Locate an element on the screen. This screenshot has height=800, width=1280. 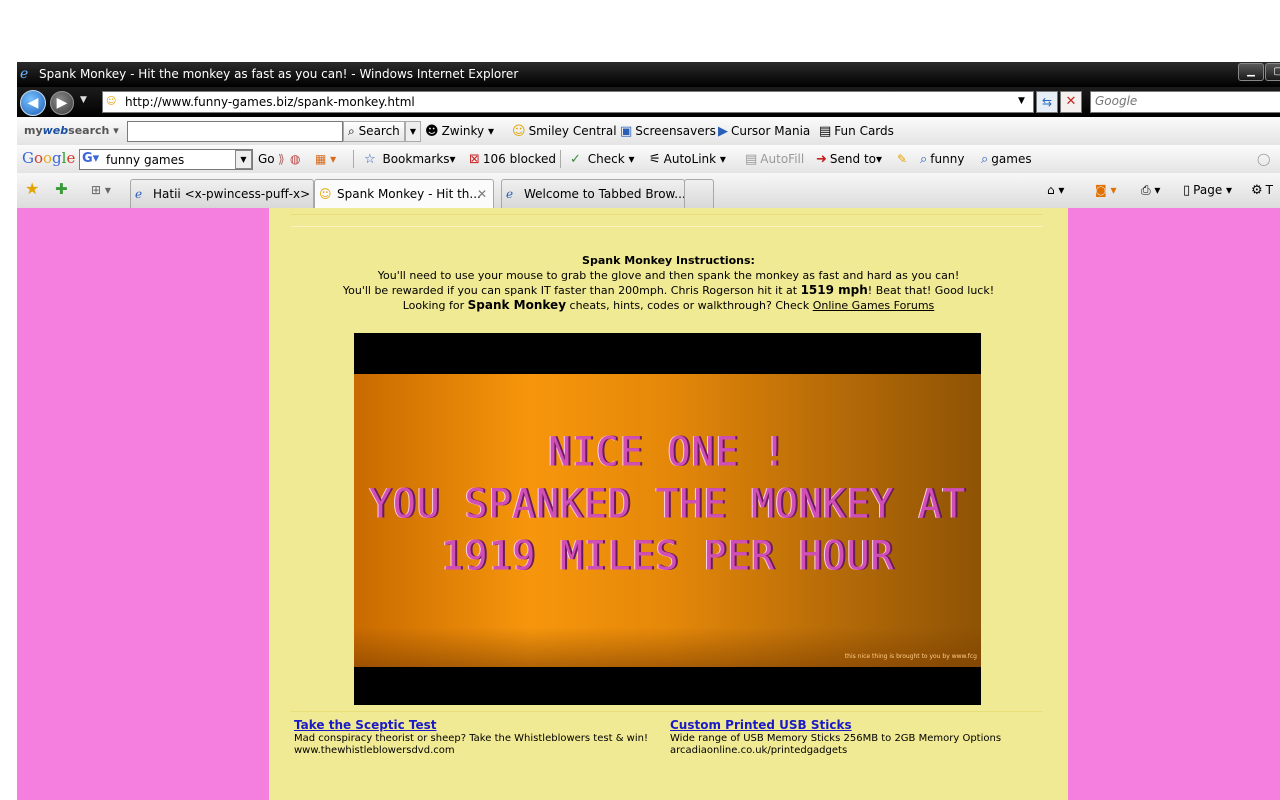
screensavers-button: ▣ Screensavers is located at coordinates (668, 131).